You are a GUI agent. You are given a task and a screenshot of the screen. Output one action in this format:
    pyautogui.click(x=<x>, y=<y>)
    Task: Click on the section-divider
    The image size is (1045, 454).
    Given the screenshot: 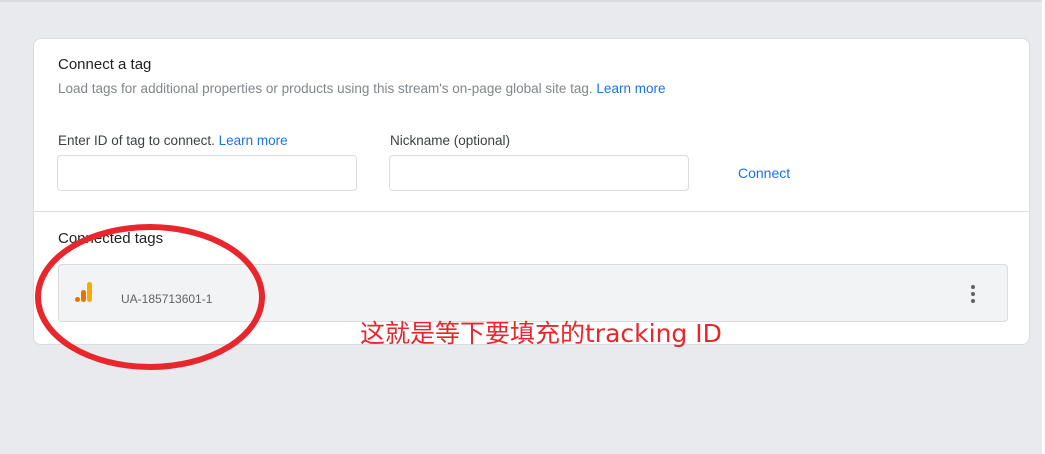 What is the action you would take?
    pyautogui.click(x=531, y=211)
    